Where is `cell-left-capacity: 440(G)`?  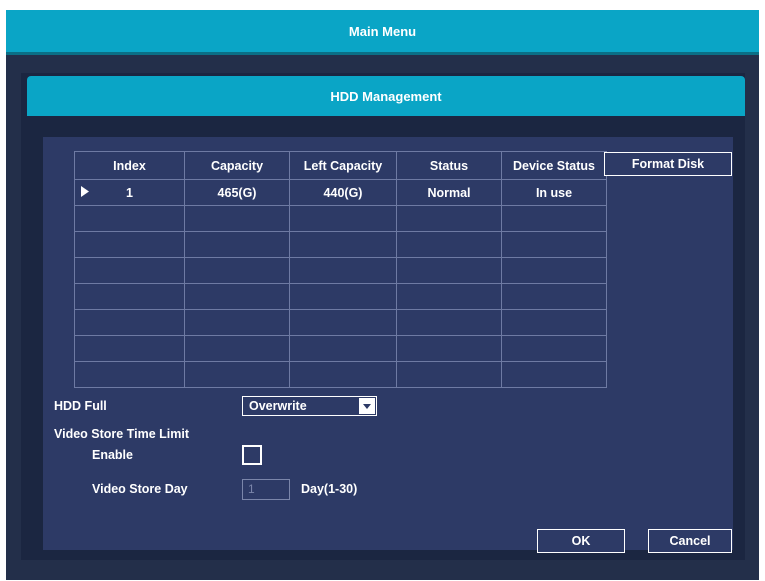
cell-left-capacity: 440(G) is located at coordinates (343, 192).